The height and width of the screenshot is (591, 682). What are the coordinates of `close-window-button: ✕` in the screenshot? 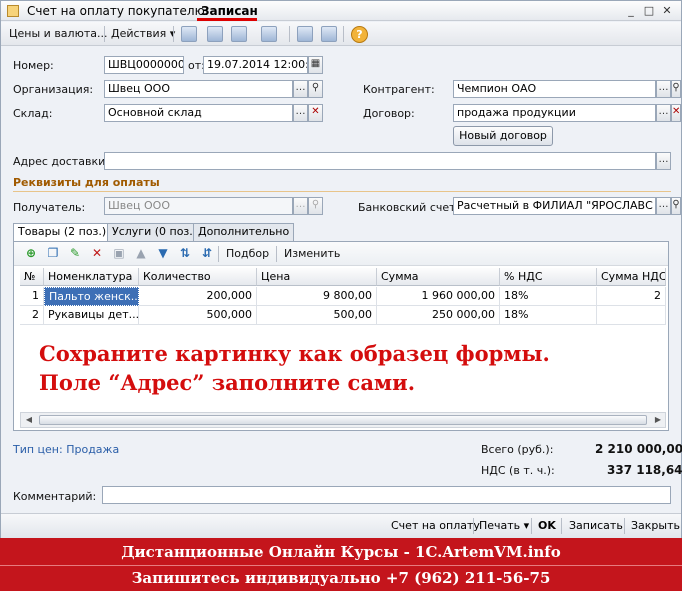 It's located at (667, 11).